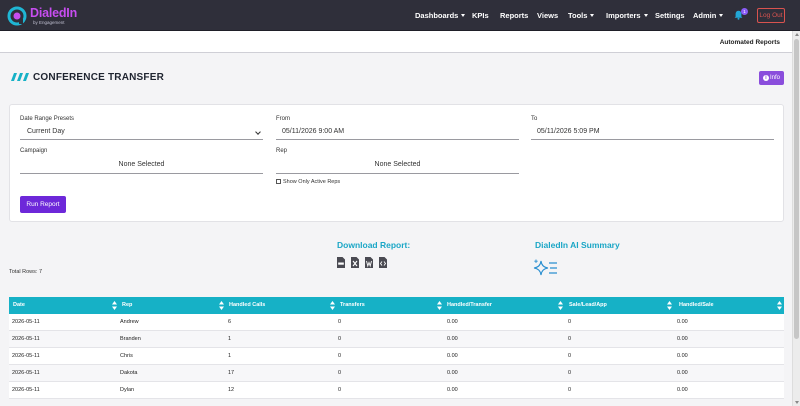 The image size is (800, 406). I want to click on column-header-rep: Rep, so click(127, 305).